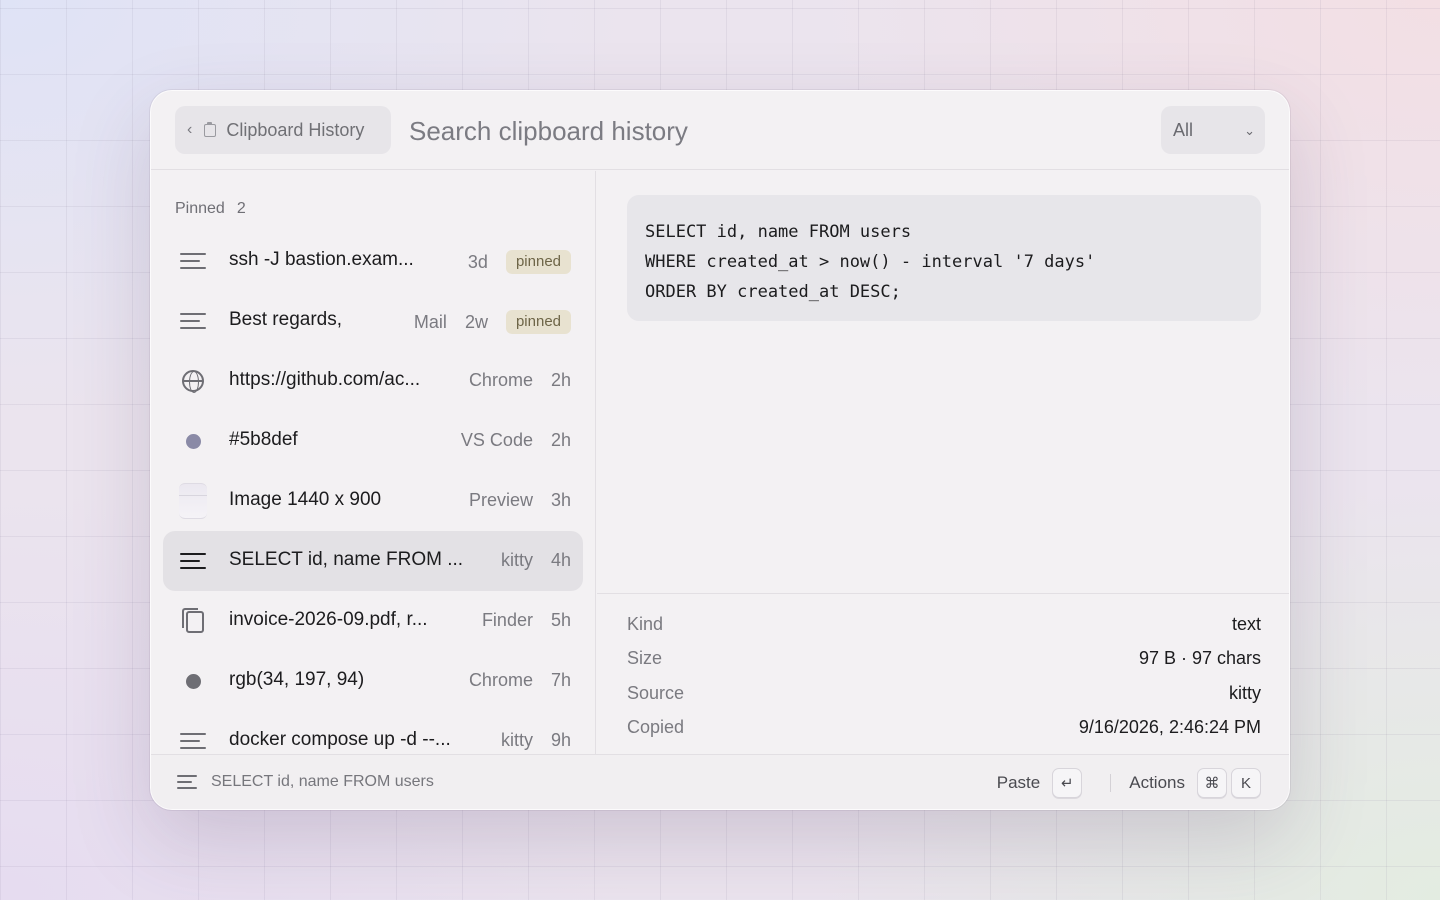 The image size is (1440, 900). I want to click on item-source: Mail, so click(430, 321).